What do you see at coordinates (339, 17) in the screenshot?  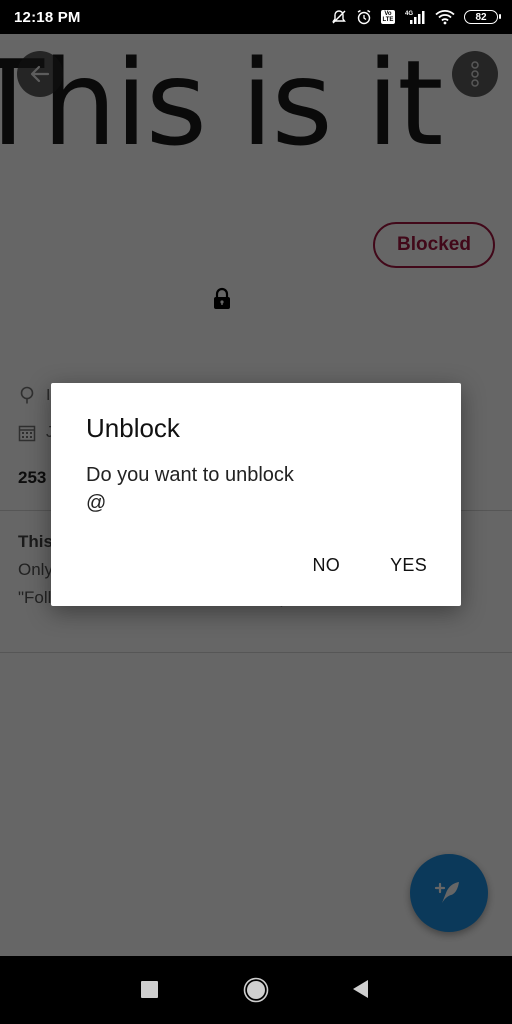 I see `notifications-off-icon` at bounding box center [339, 17].